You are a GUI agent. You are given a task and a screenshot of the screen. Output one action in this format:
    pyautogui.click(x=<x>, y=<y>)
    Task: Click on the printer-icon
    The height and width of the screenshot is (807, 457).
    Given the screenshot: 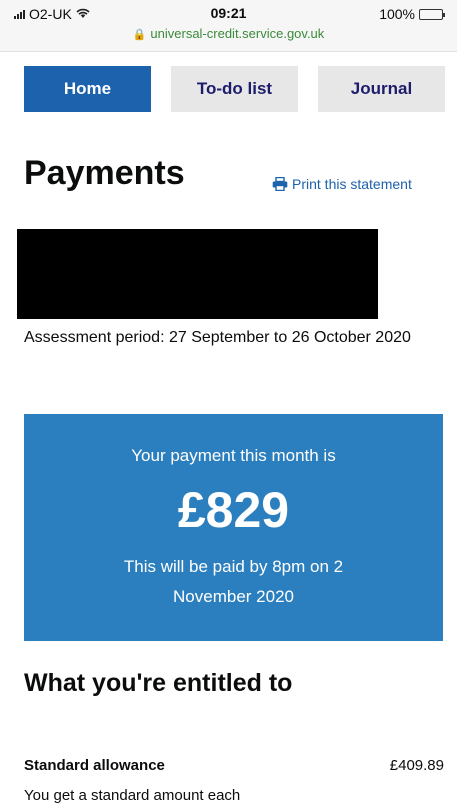 What is the action you would take?
    pyautogui.click(x=280, y=184)
    